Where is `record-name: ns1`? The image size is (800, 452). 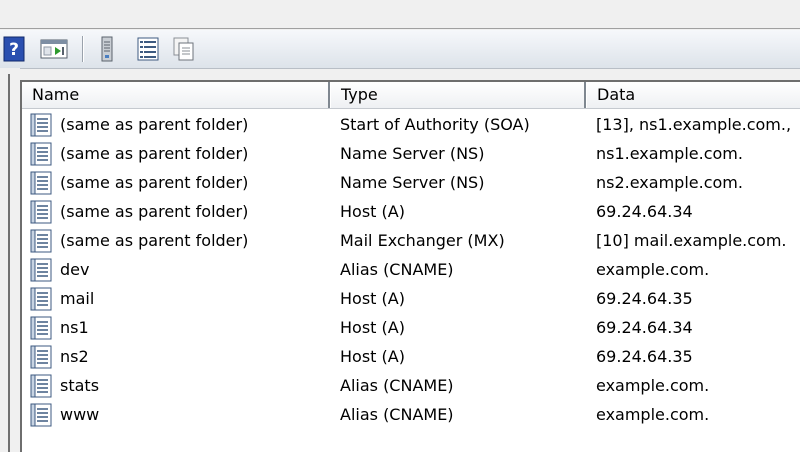
record-name: ns1 is located at coordinates (74, 327).